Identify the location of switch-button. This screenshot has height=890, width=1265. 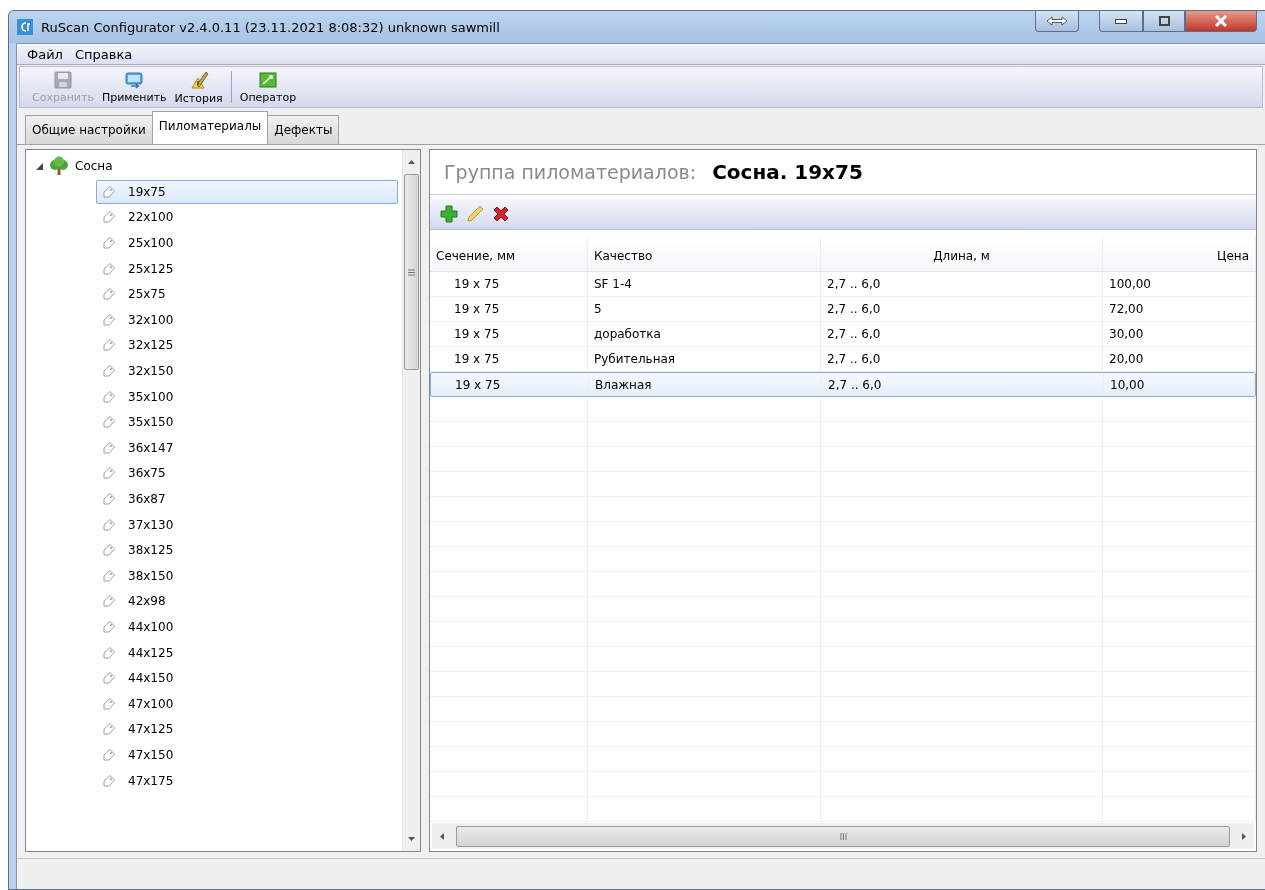
(1057, 21).